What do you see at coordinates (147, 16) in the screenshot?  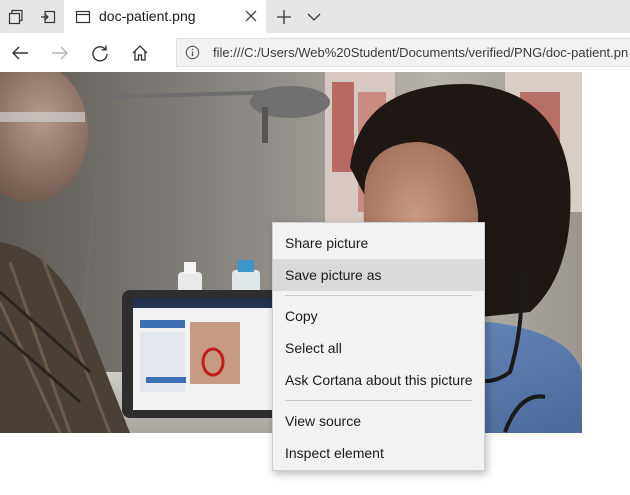 I see `tab-title: doc-patient.png` at bounding box center [147, 16].